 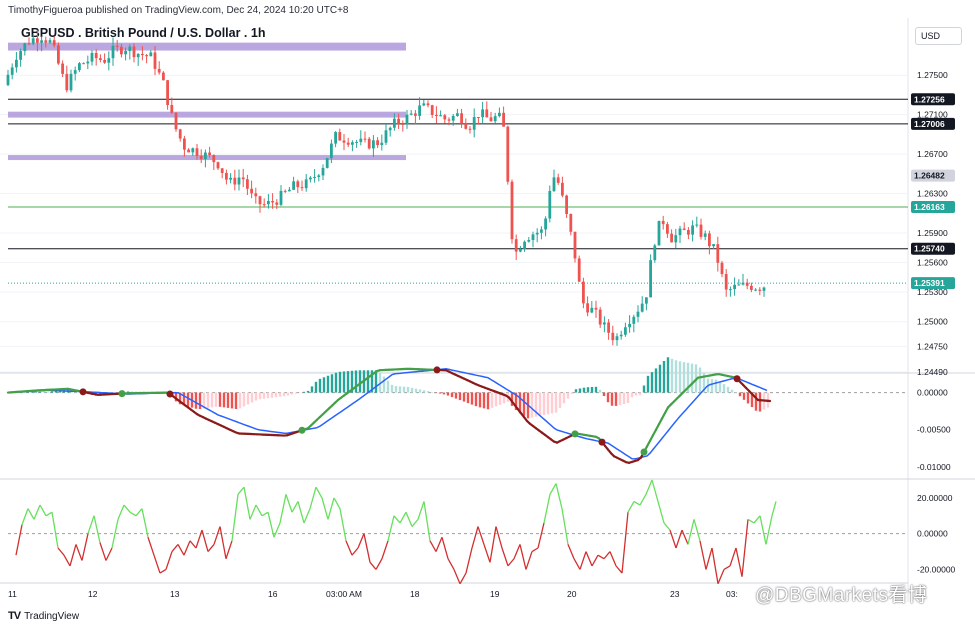 I want to click on price-level-label: 1.26163, so click(x=929, y=207).